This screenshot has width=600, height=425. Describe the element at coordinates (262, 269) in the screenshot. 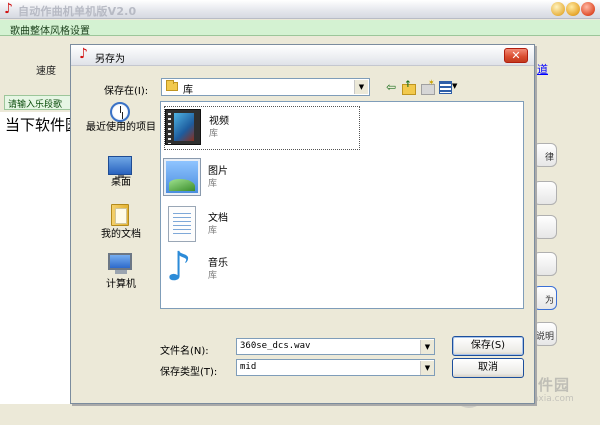

I see `list-item-music: 音乐 库` at that location.